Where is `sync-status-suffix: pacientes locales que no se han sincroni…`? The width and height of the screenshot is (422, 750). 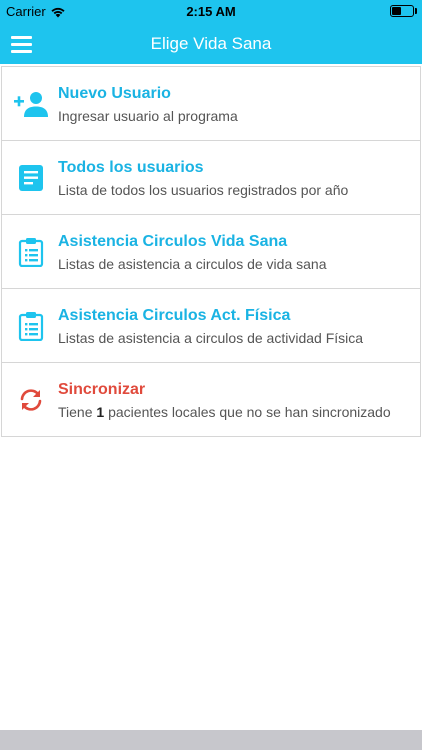
sync-status-suffix: pacientes locales que no se han sincroni… is located at coordinates (249, 412).